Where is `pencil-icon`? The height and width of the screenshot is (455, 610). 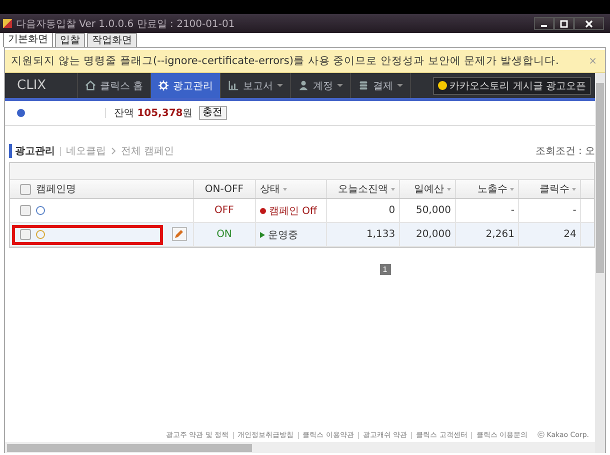 pencil-icon is located at coordinates (179, 234).